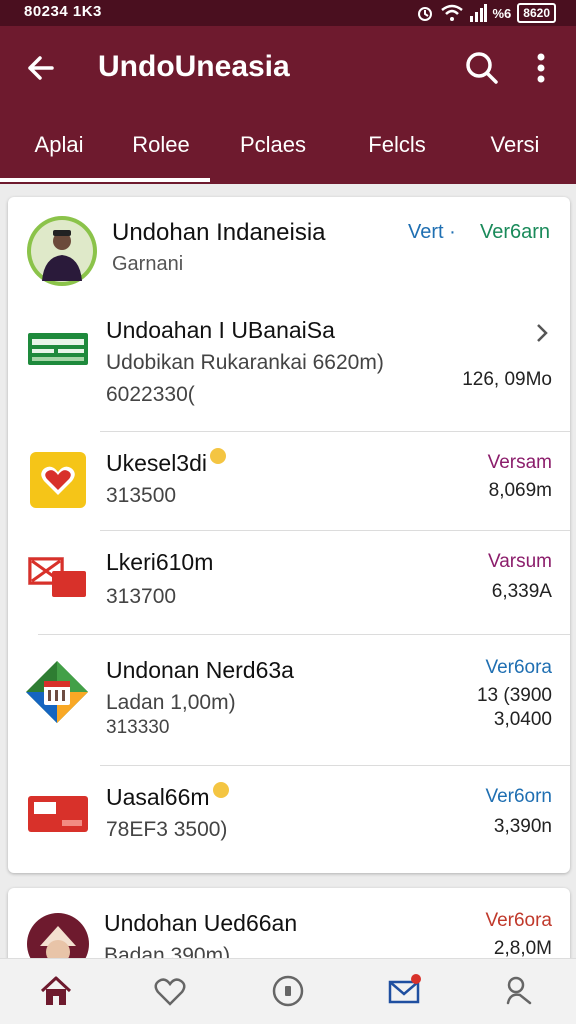 The height and width of the screenshot is (1024, 576). Describe the element at coordinates (141, 495) in the screenshot. I see `item-subtitle: 313500` at that location.